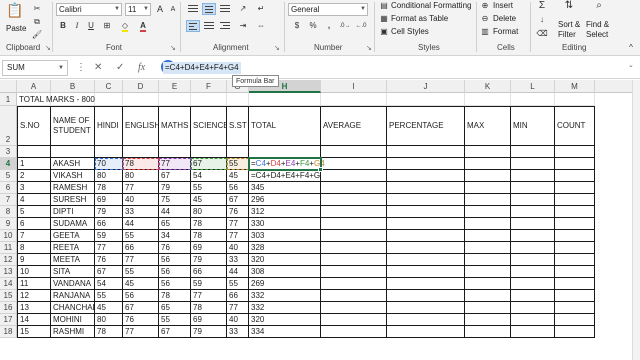  What do you see at coordinates (63, 26) in the screenshot?
I see `bold-button: B` at bounding box center [63, 26].